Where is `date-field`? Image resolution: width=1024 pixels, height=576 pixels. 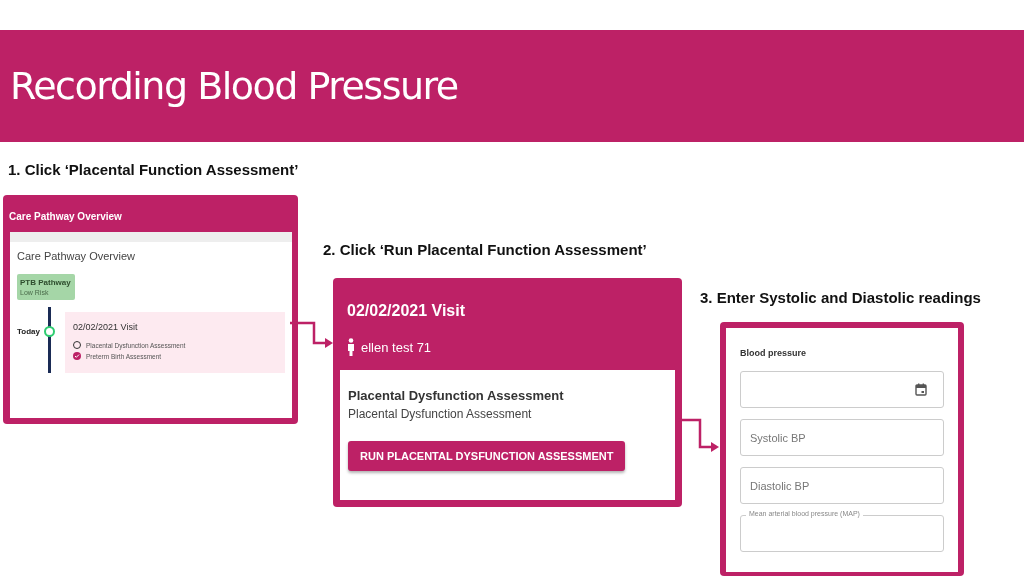 date-field is located at coordinates (842, 389).